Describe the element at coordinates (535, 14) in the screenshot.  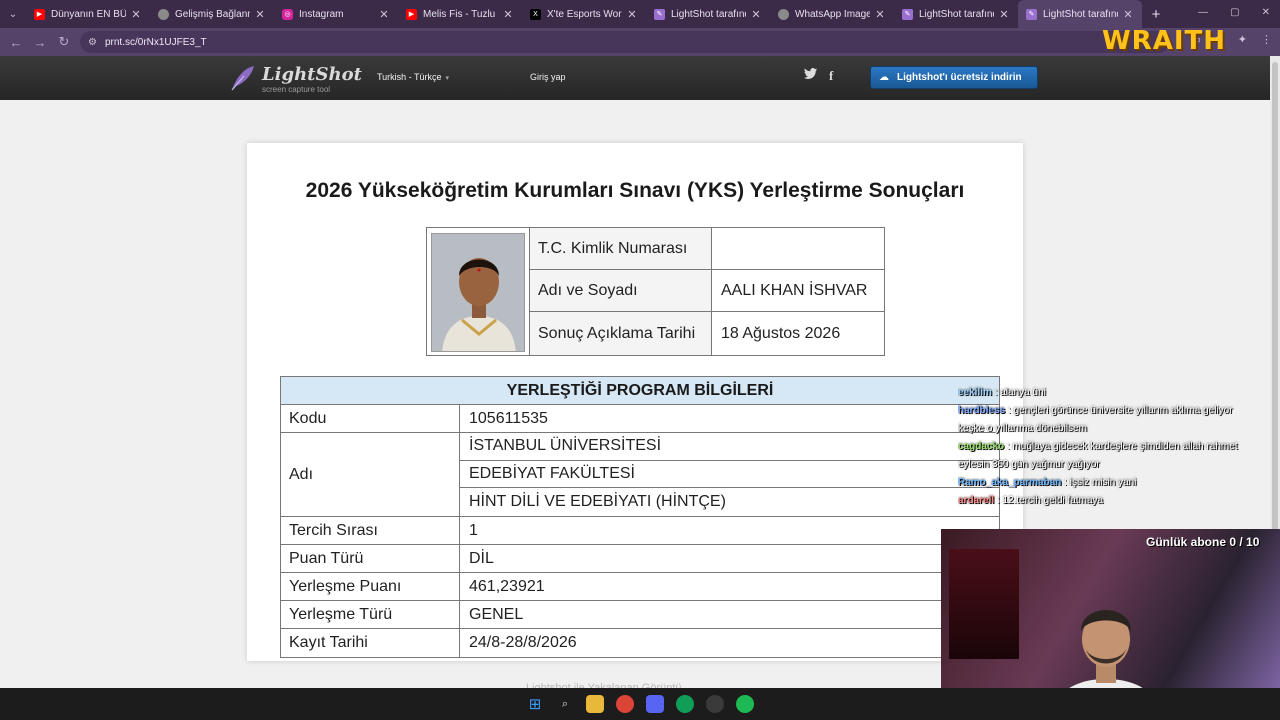
I see `x-icon: X` at that location.